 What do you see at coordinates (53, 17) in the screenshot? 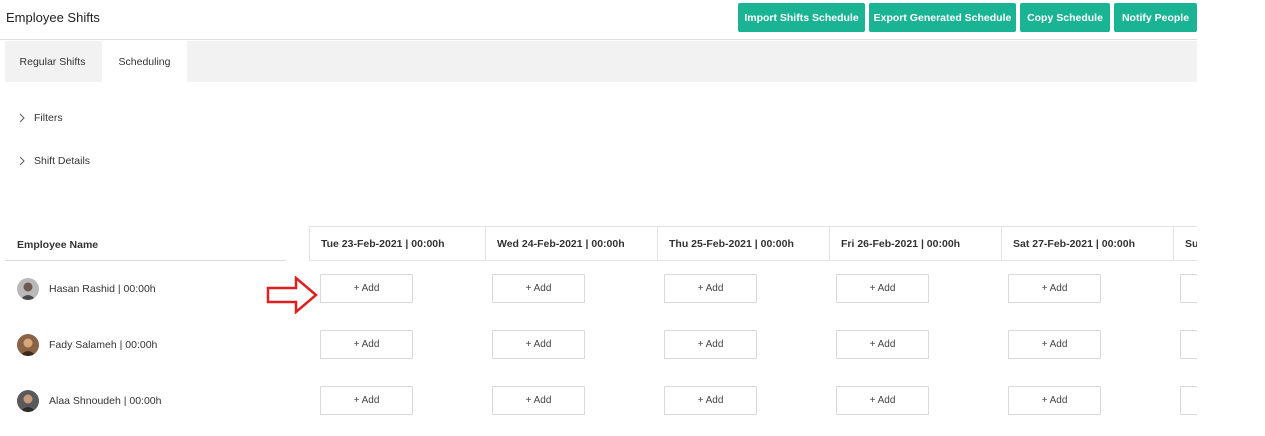
I see `page-title: Employee Shifts` at bounding box center [53, 17].